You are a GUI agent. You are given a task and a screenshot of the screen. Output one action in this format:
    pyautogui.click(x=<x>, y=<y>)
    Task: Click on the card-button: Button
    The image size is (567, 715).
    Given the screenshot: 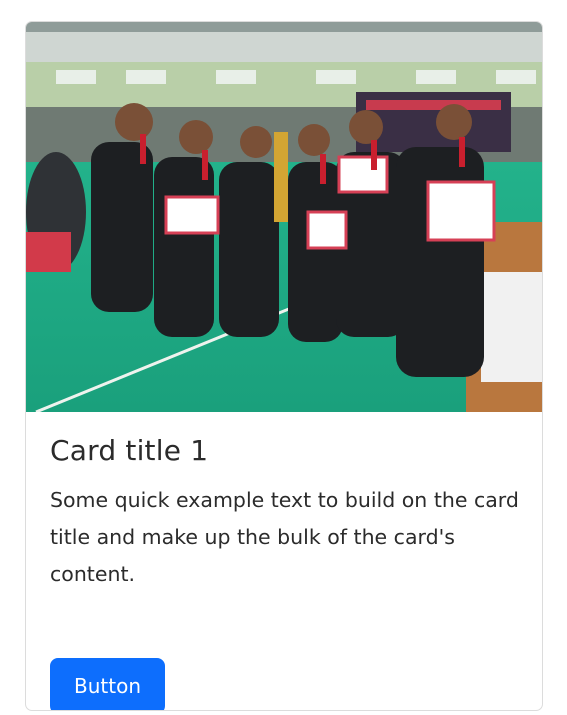 What is the action you would take?
    pyautogui.click(x=107, y=684)
    